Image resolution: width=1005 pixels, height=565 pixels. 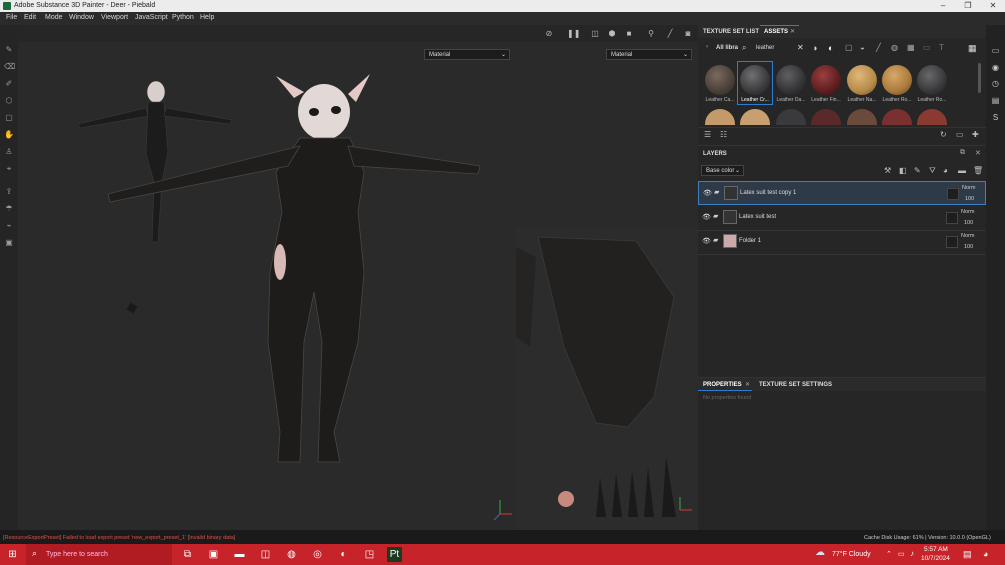 What do you see at coordinates (9, 169) in the screenshot?
I see `color-picker-icon: ⌖` at bounding box center [9, 169].